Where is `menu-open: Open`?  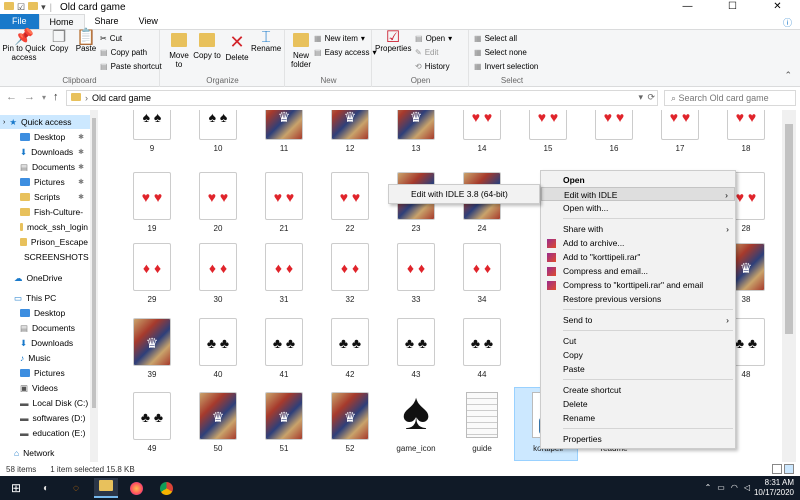 menu-open: Open is located at coordinates (638, 180).